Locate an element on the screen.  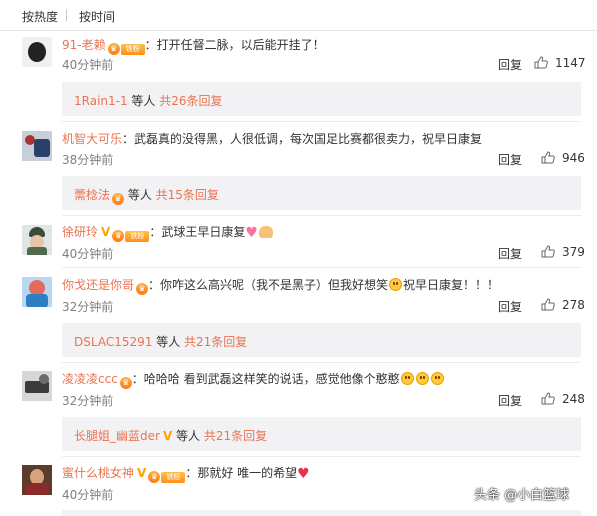
username-link: 机智大可乐 is located at coordinates (92, 139).